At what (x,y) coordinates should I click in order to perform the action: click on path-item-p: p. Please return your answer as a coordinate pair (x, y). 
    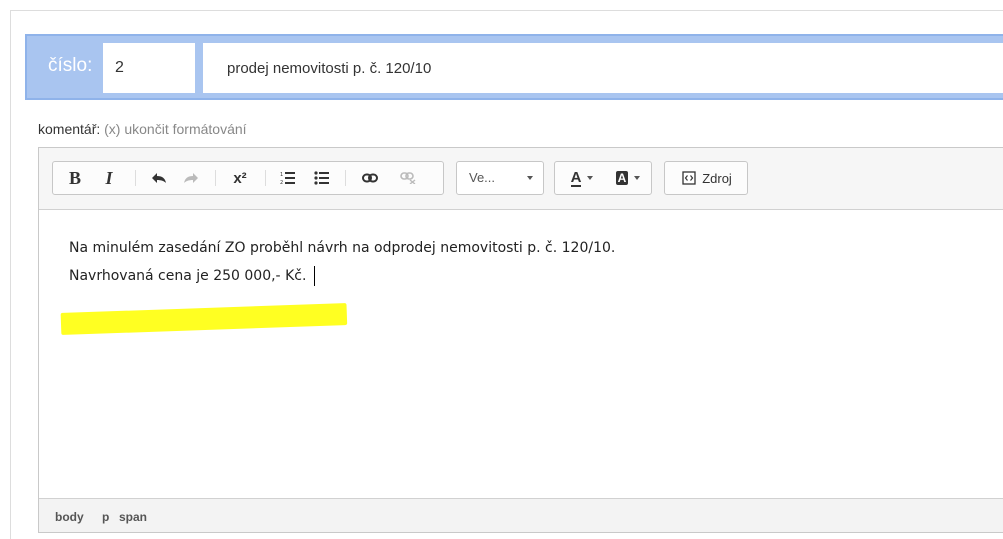
    Looking at the image, I should click on (105, 517).